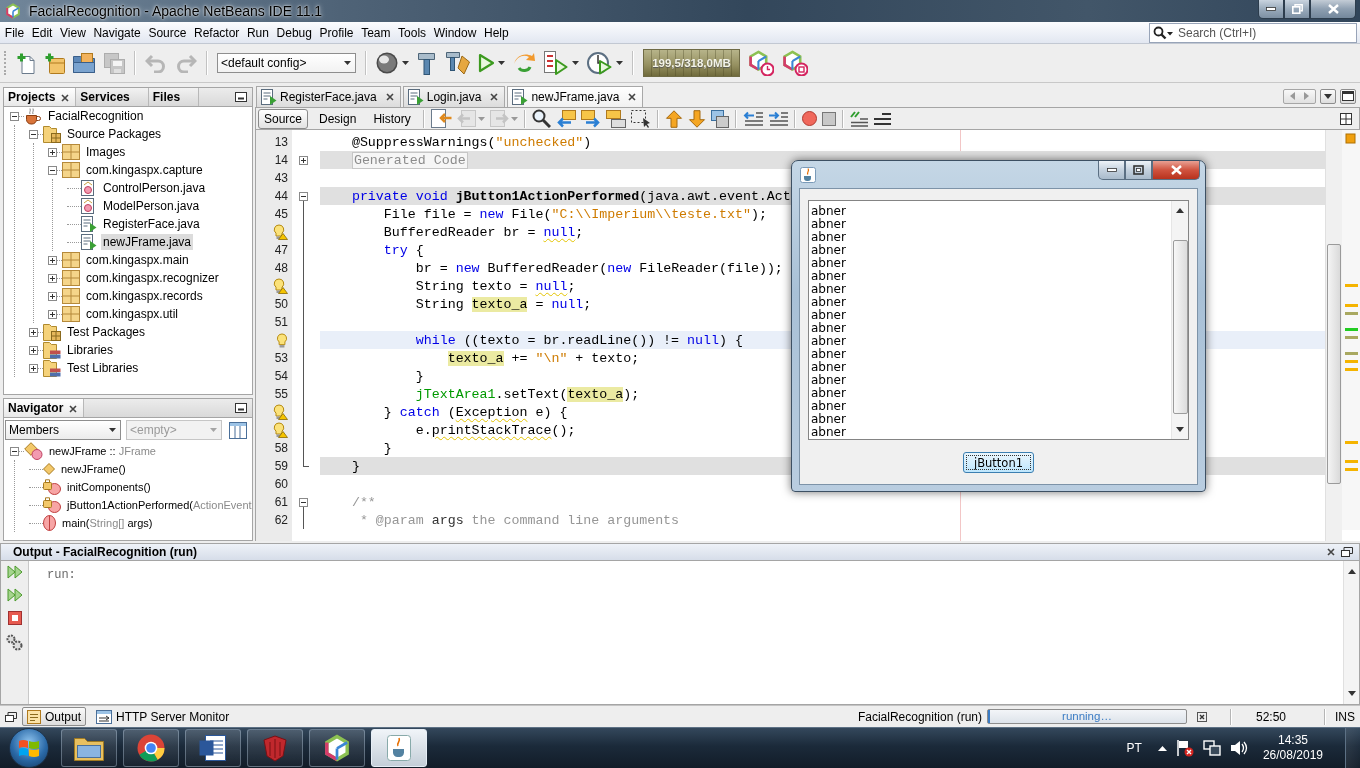 The width and height of the screenshot is (1360, 768). Describe the element at coordinates (615, 118) in the screenshot. I see `stacked-boxes-icon` at that location.